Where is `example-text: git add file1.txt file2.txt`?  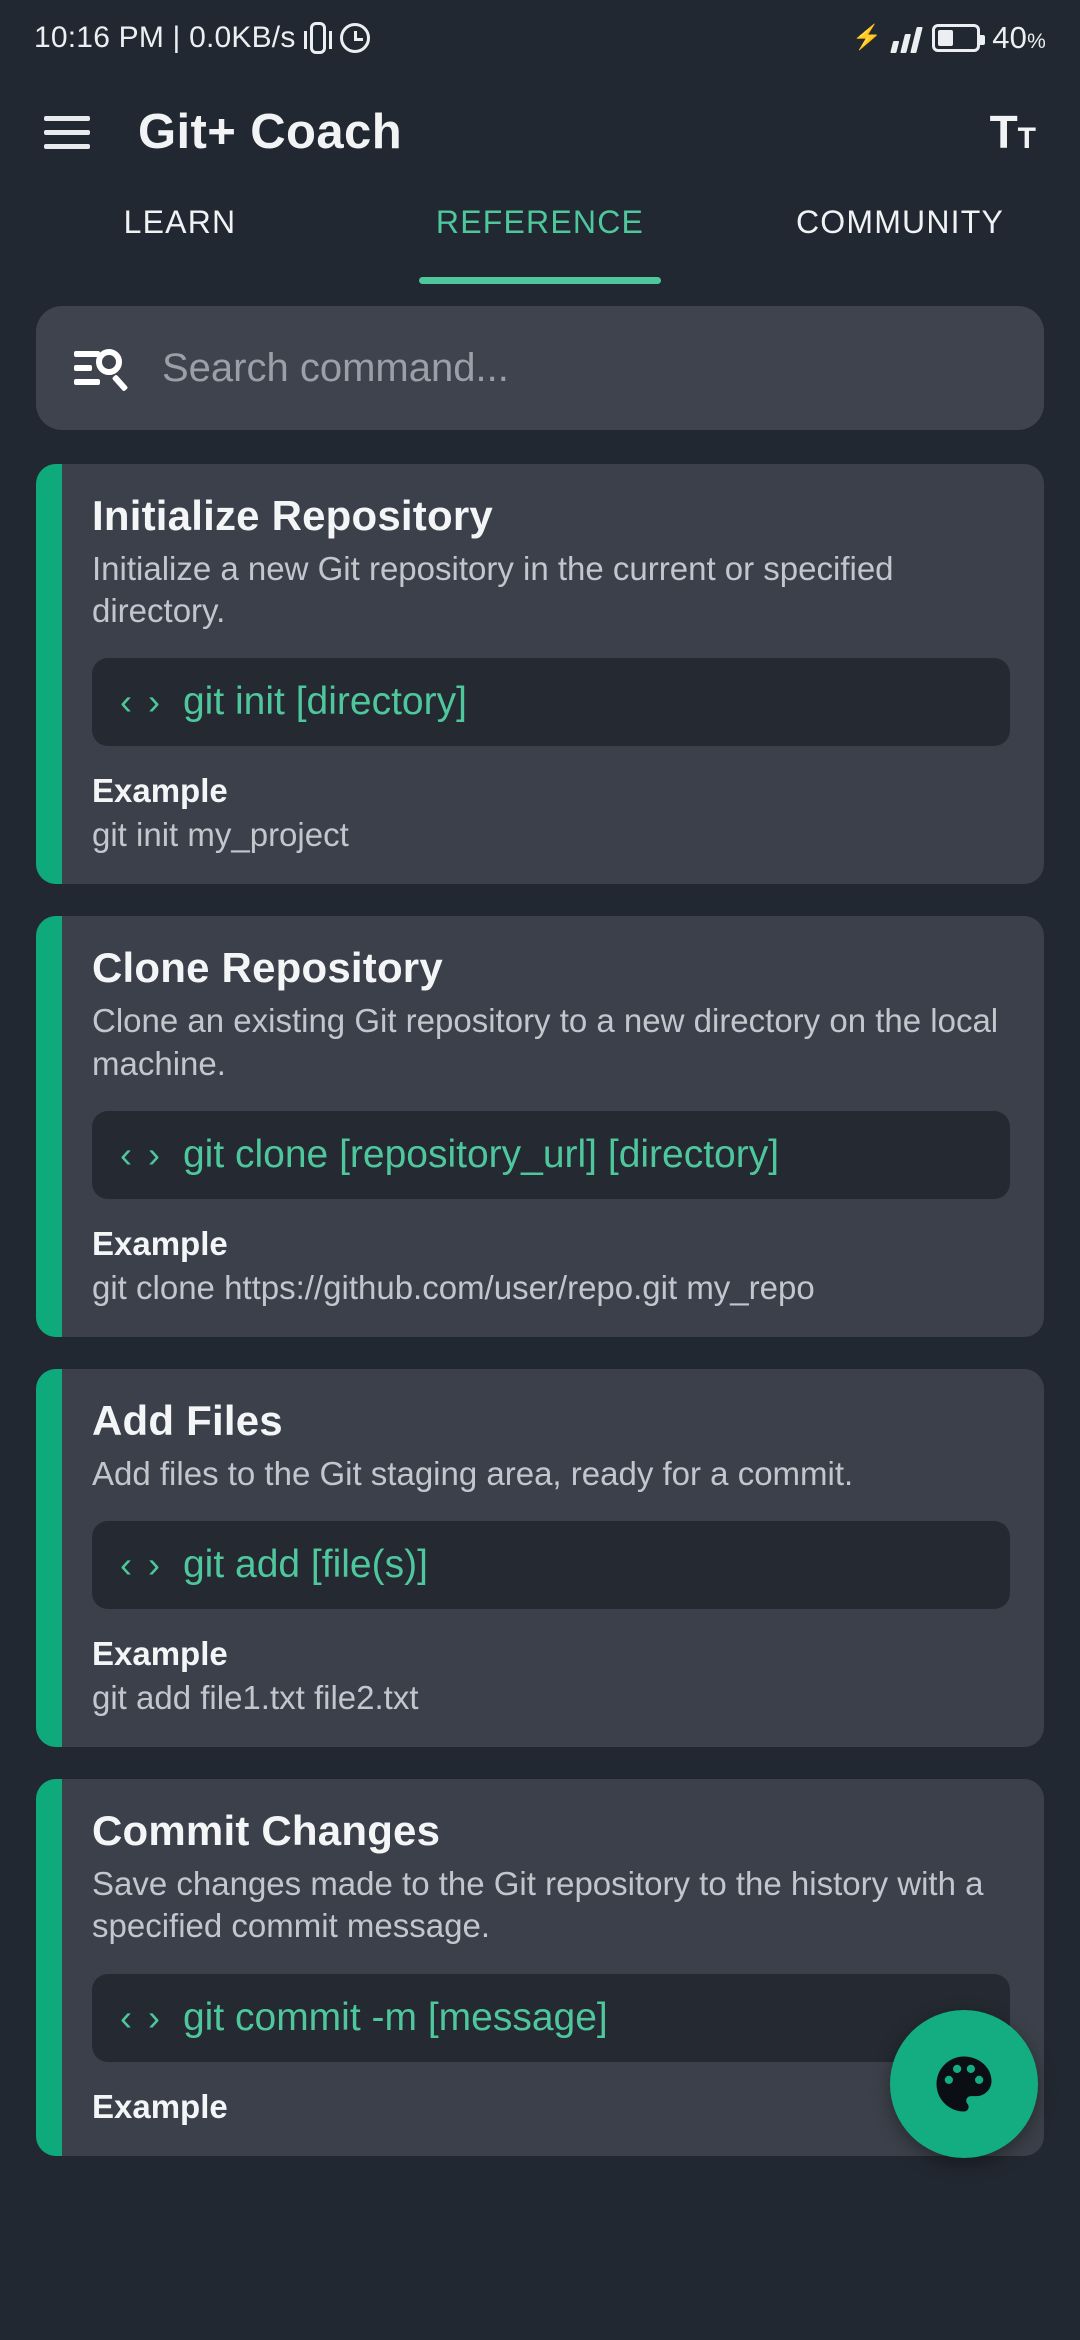
example-text: git add file1.txt file2.txt is located at coordinates (255, 1698).